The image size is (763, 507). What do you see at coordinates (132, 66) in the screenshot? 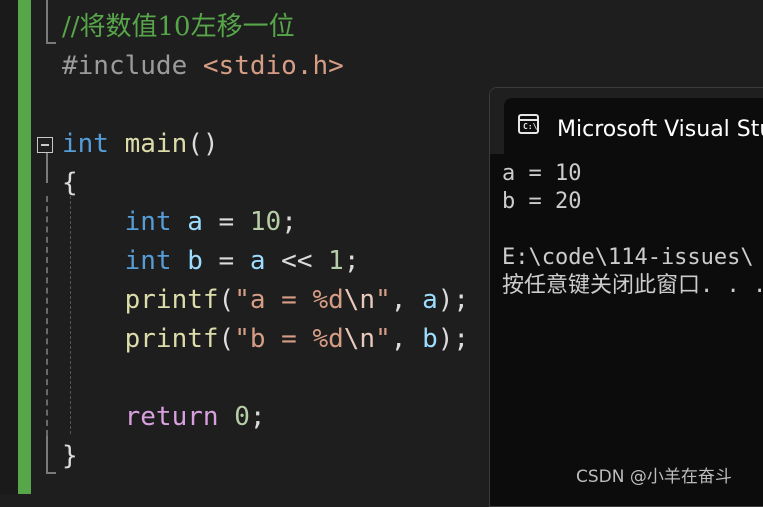
I see `code-token: #include` at bounding box center [132, 66].